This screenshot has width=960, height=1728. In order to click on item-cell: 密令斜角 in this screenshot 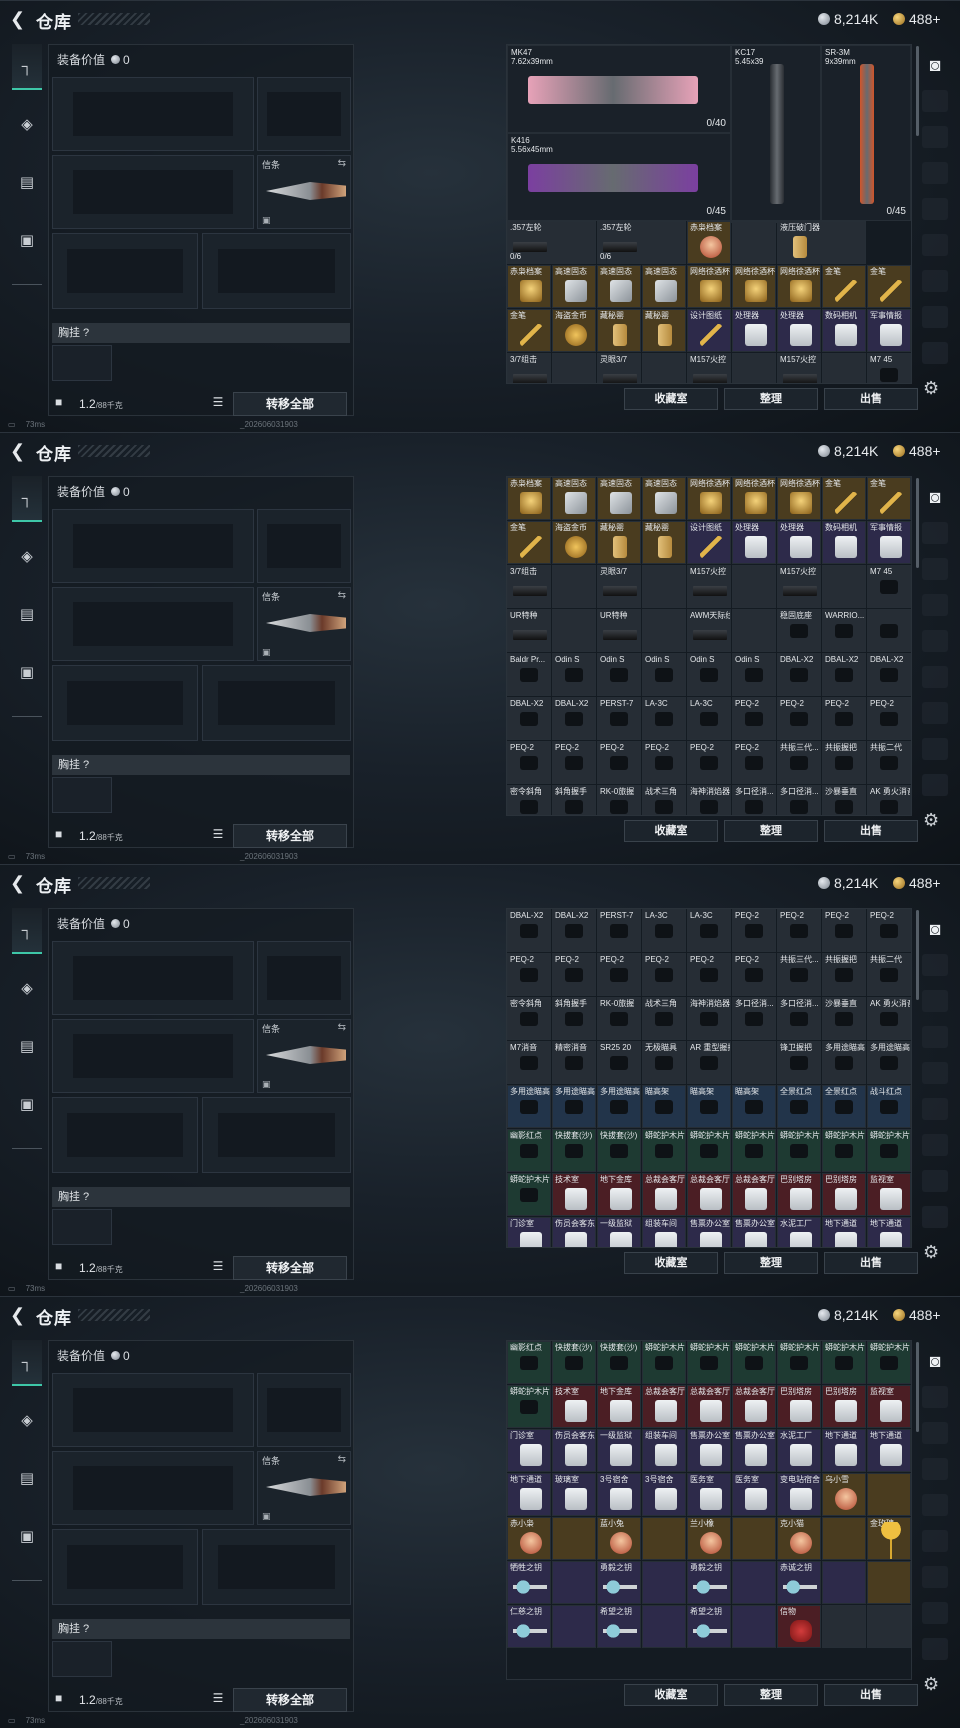, I will do `click(529, 1018)`.